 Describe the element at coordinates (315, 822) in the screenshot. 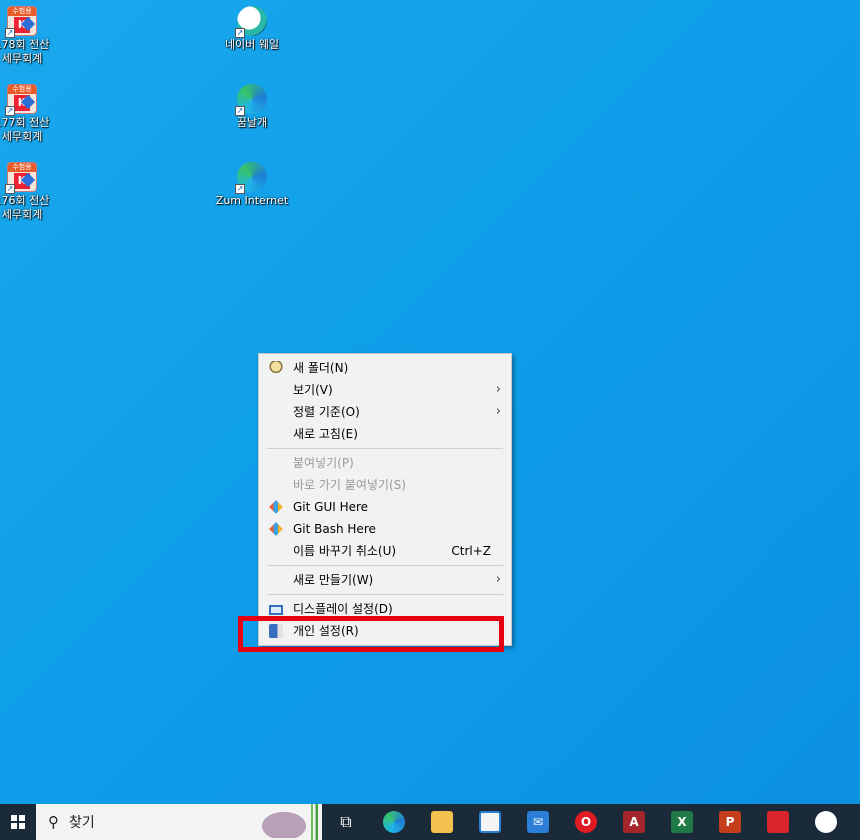

I see `grass-illustration` at that location.